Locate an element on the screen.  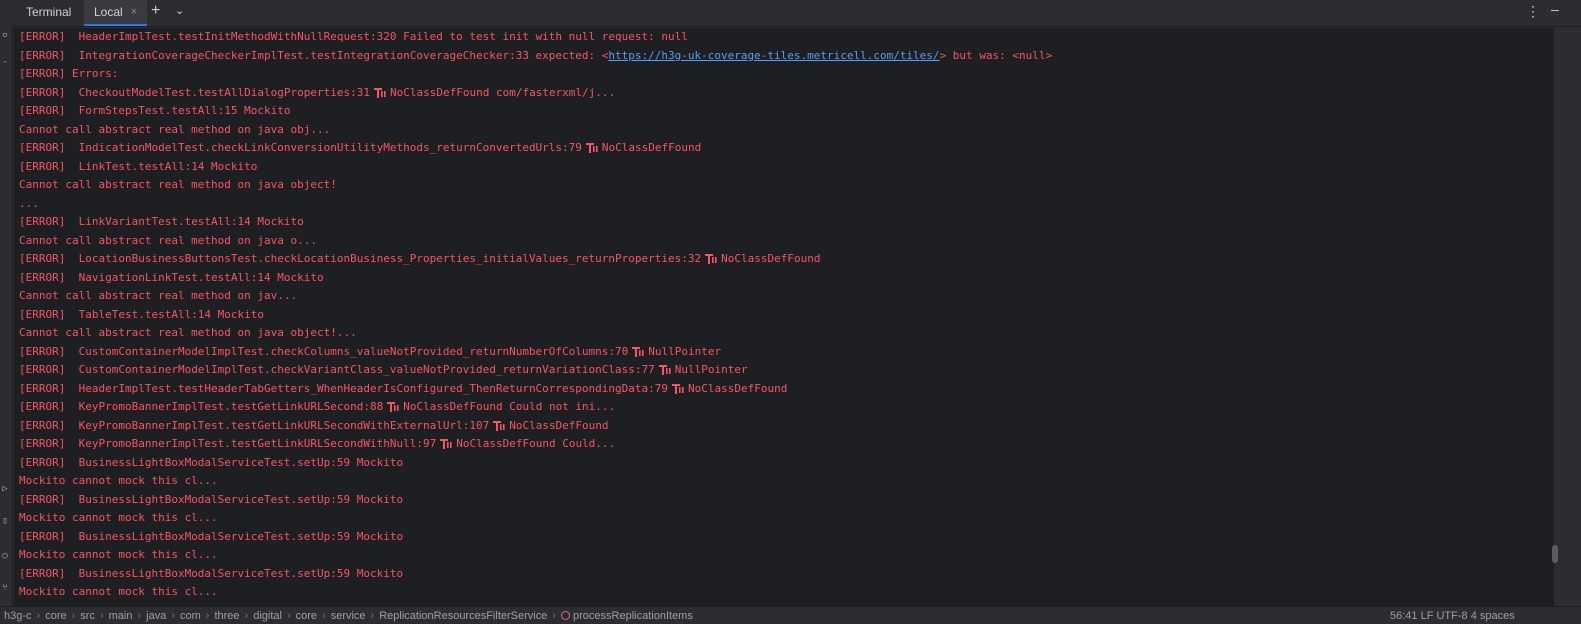
tab-local: Local × is located at coordinates (116, 13).